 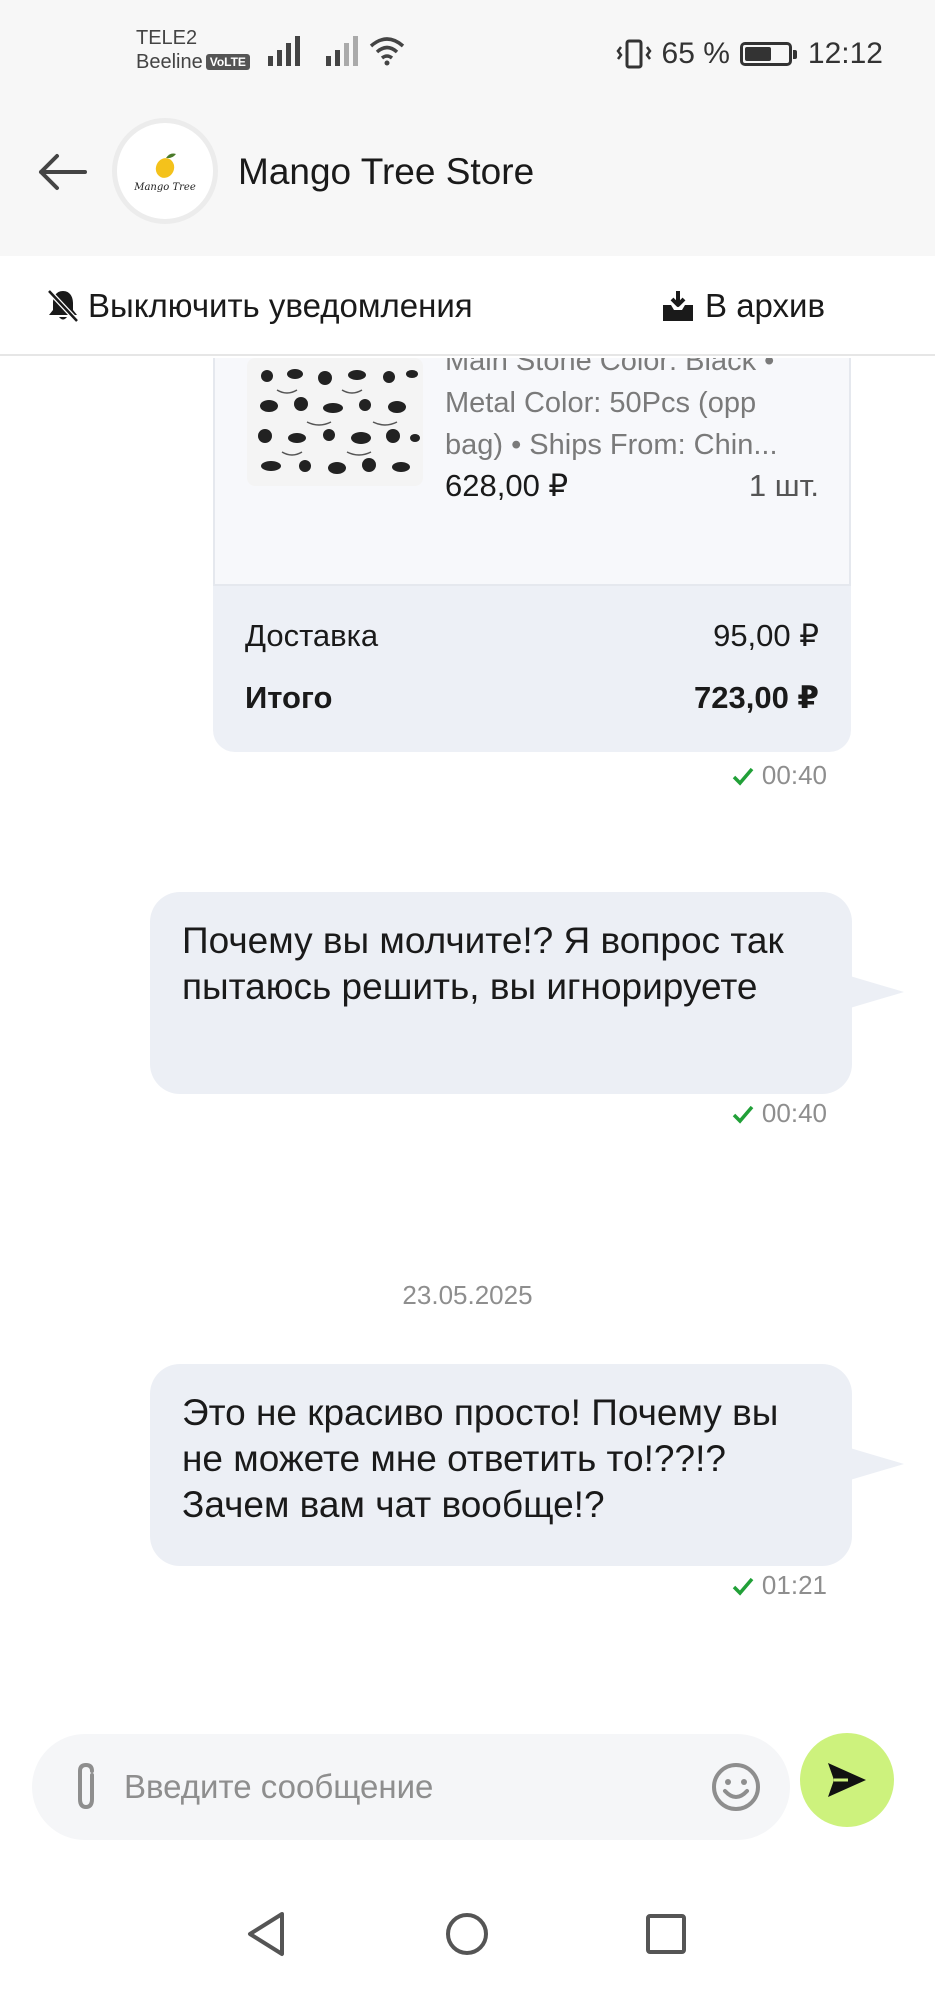 What do you see at coordinates (165, 165) in the screenshot?
I see `mango-icon` at bounding box center [165, 165].